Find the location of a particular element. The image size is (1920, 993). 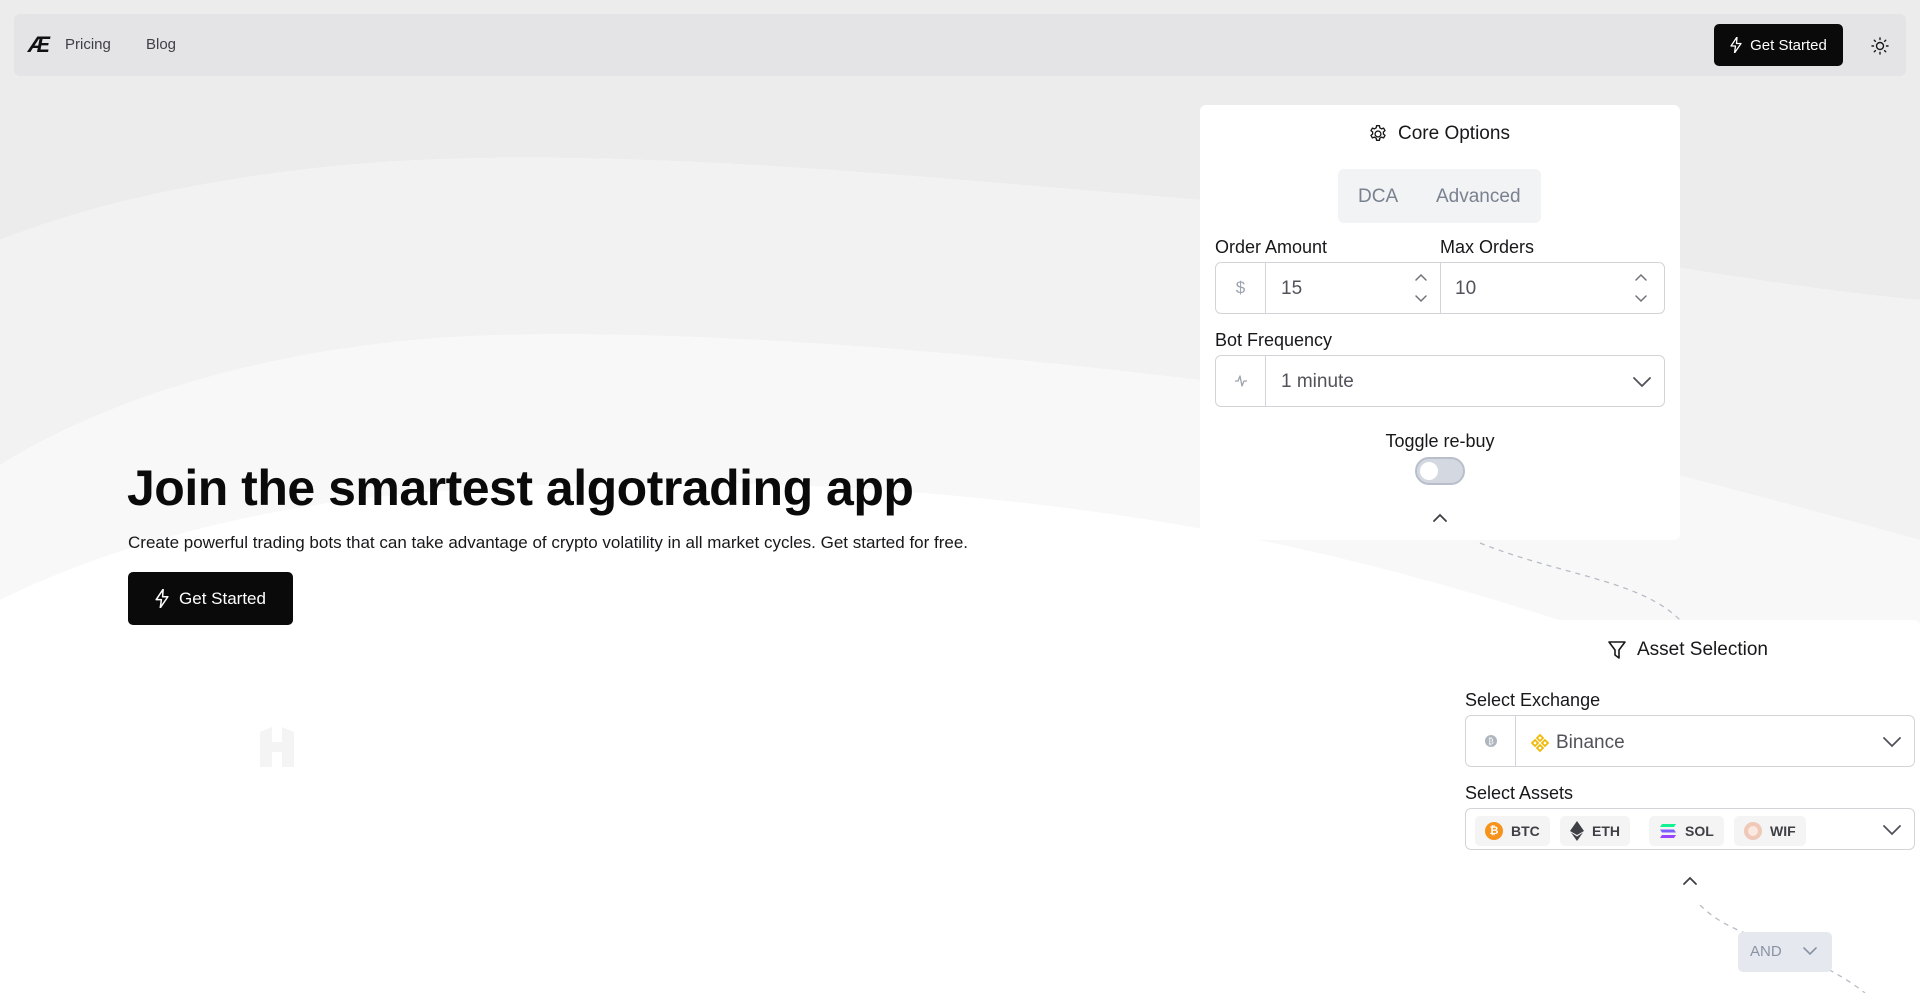

nav-link-pricing: Pricing is located at coordinates (88, 45).